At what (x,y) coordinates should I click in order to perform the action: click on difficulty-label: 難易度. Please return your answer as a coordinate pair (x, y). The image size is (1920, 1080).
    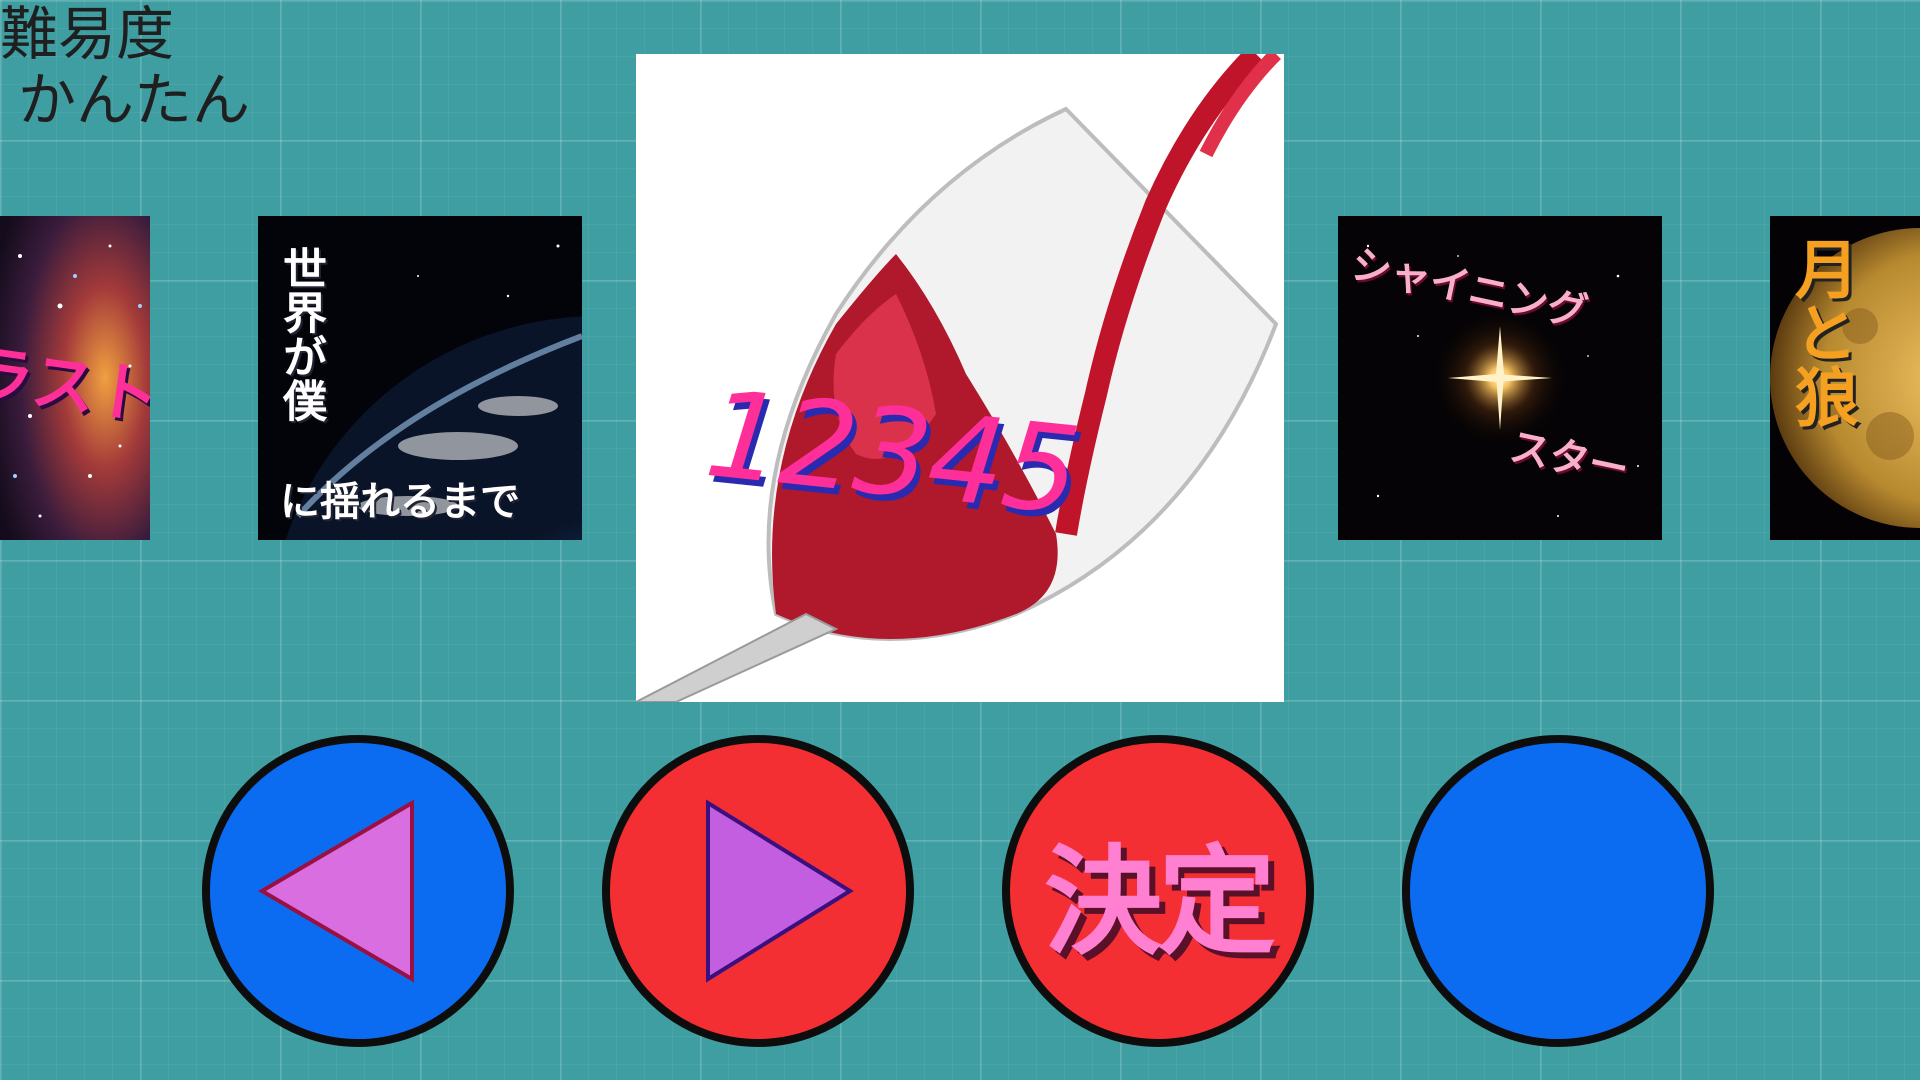
    Looking at the image, I should click on (87, 34).